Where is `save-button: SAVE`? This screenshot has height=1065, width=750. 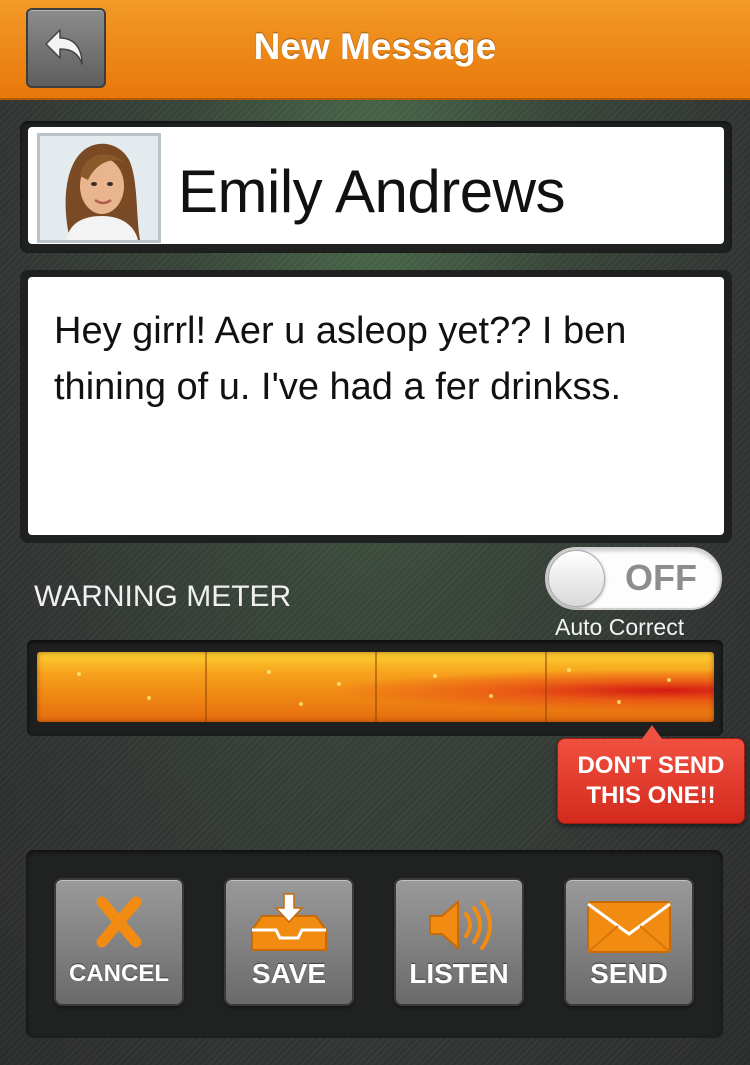
save-button: SAVE is located at coordinates (289, 942).